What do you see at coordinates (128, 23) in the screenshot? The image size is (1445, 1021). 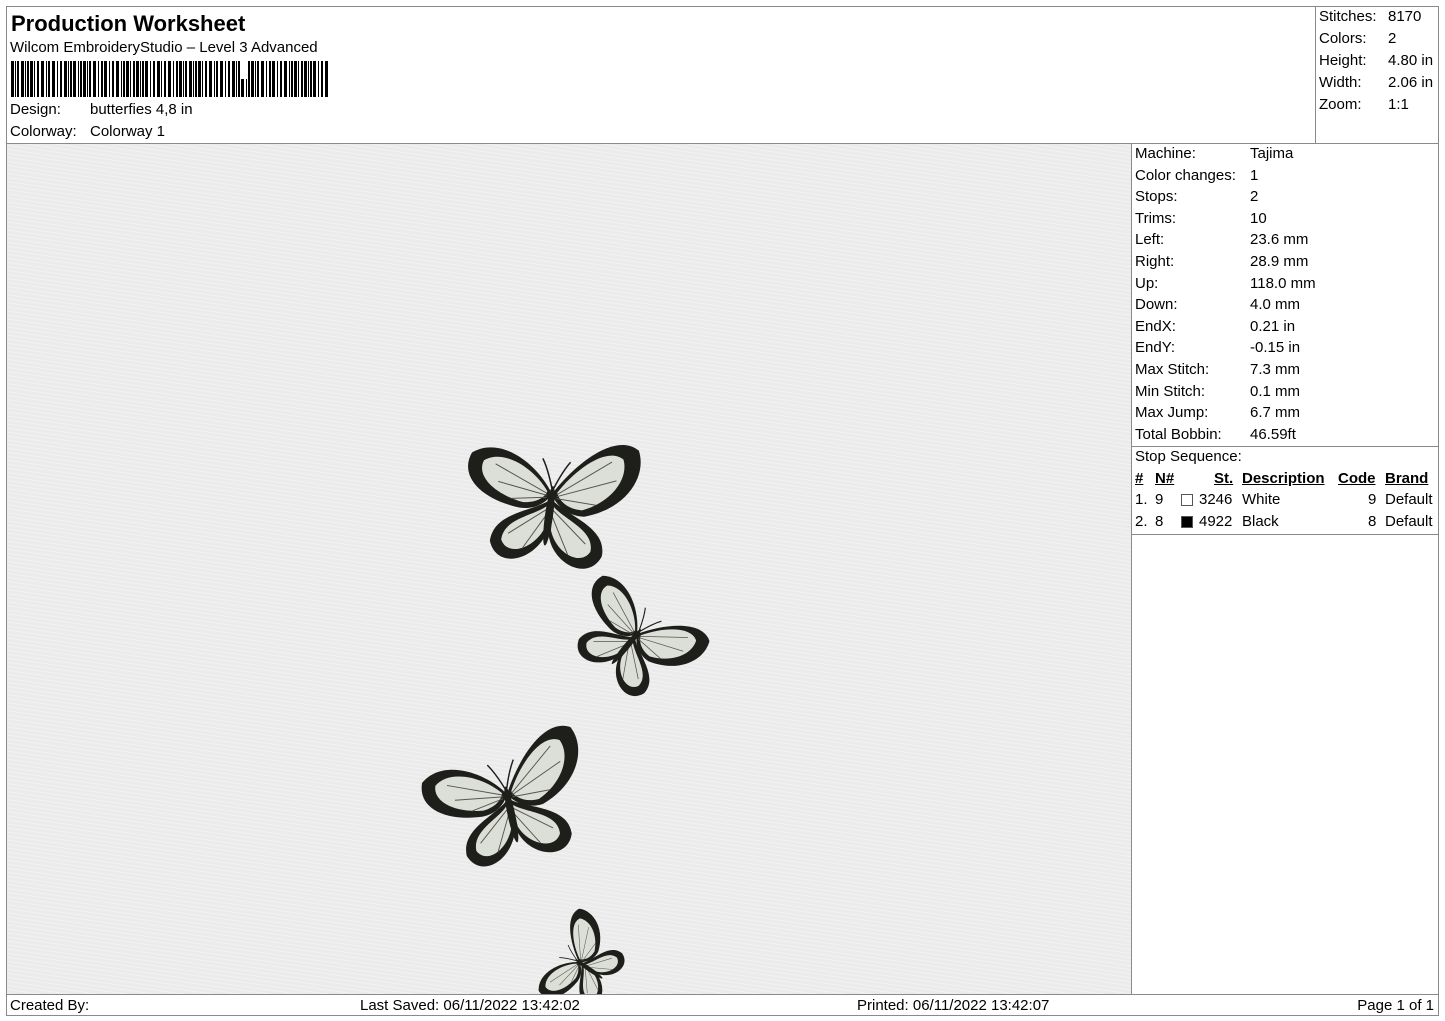 I see `worksheet-title: Production Worksheet` at bounding box center [128, 23].